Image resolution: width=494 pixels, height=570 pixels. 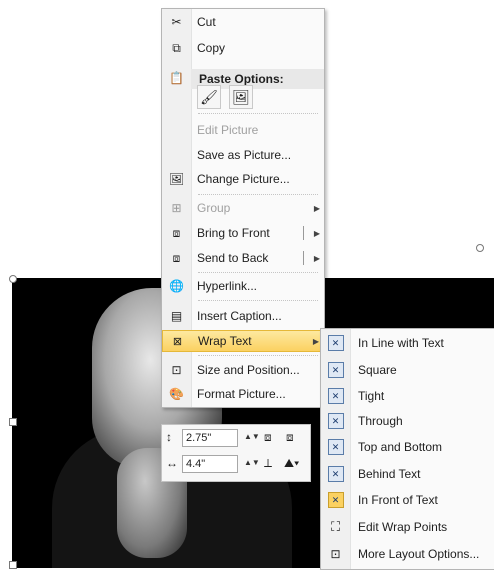 I want to click on wrap-behind-text: ✕ Behind Text, so click(x=407, y=474).